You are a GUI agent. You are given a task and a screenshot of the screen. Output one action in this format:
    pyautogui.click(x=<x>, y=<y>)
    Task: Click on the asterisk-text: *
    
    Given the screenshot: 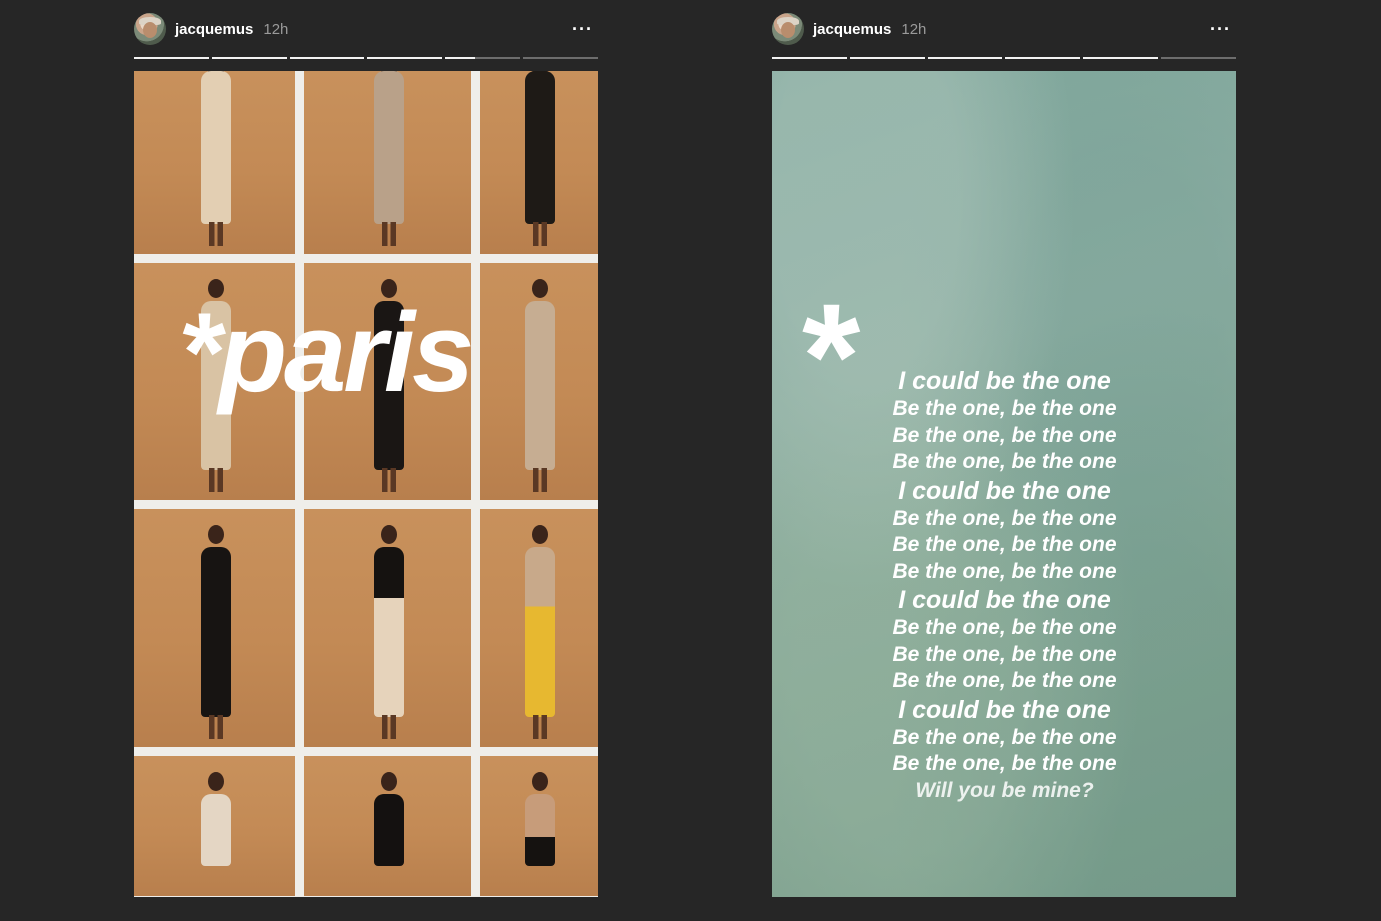 What is the action you would take?
    pyautogui.click(x=831, y=356)
    